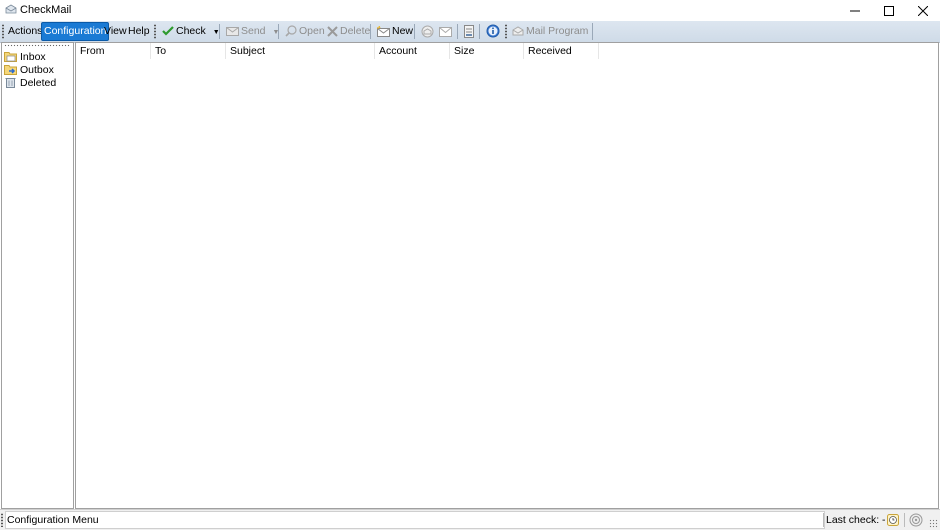 Image resolution: width=940 pixels, height=530 pixels. Describe the element at coordinates (355, 31) in the screenshot. I see `delete-label: Delete` at that location.